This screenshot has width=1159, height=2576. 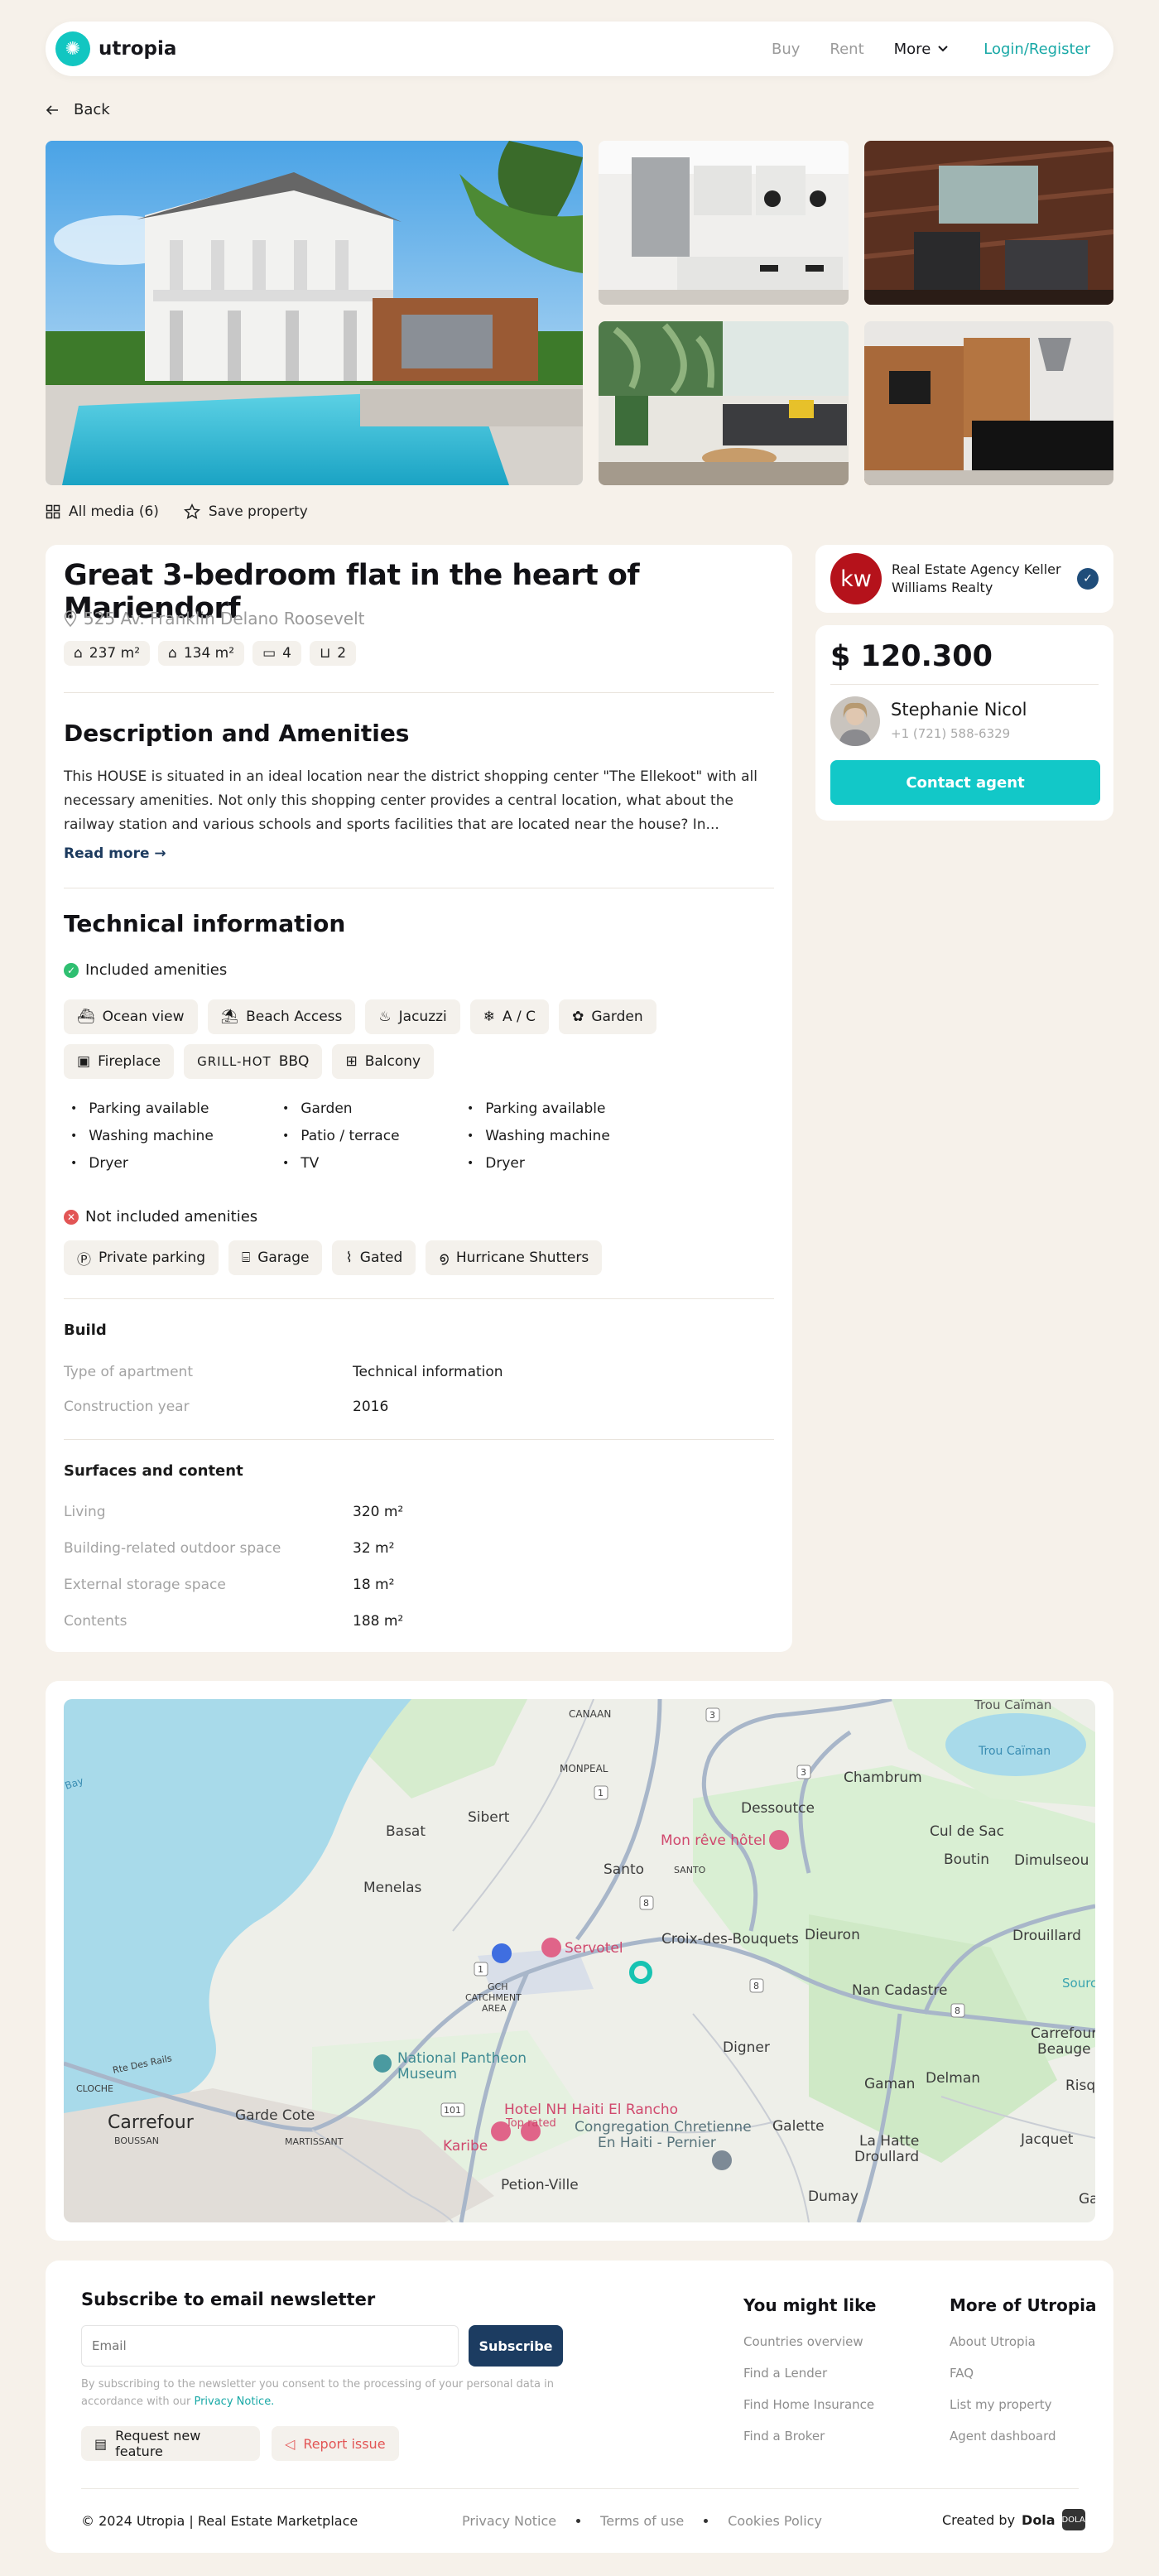 What do you see at coordinates (136, 2140) in the screenshot?
I see `svg-text: BOUSSAN` at bounding box center [136, 2140].